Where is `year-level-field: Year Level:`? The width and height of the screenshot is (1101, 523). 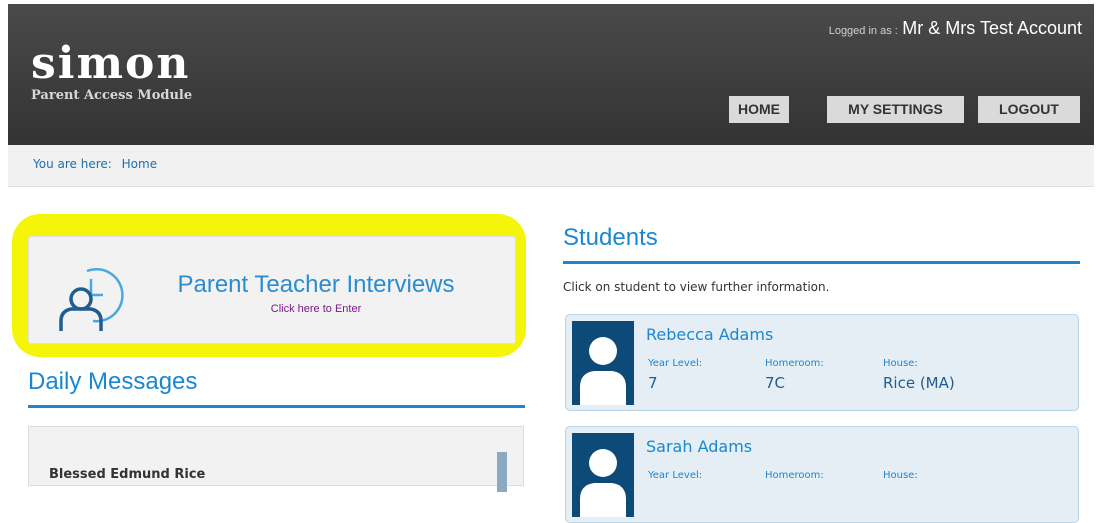 year-level-field: Year Level: is located at coordinates (675, 478).